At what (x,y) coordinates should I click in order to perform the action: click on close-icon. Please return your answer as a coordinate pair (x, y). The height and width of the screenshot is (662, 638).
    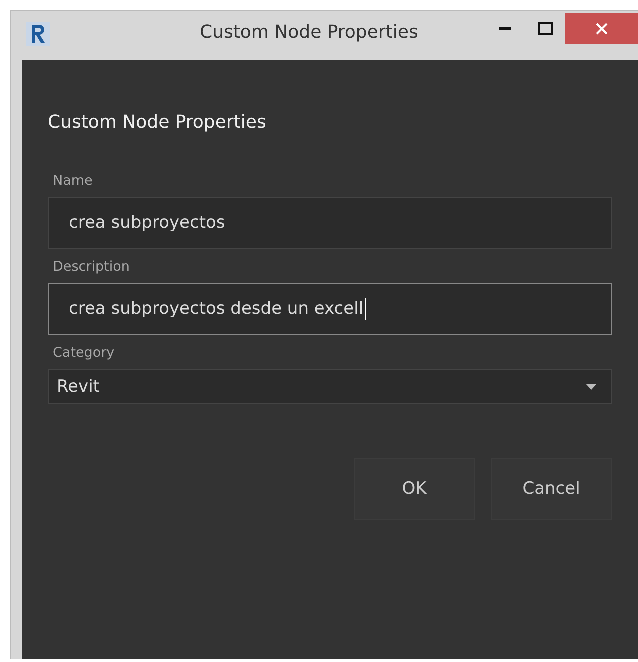
    Looking at the image, I should click on (601, 29).